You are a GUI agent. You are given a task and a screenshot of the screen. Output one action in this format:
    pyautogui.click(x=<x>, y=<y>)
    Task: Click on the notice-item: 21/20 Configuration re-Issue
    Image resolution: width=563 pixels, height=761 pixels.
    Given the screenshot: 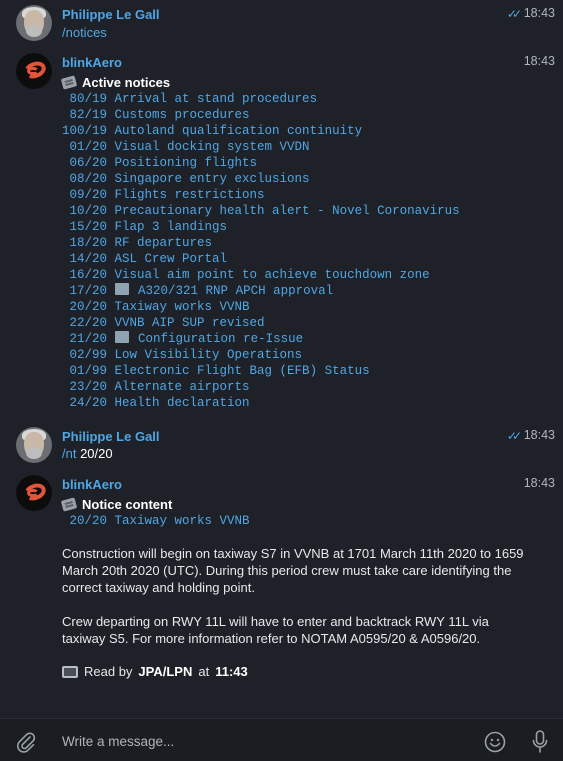 What is the action you would take?
    pyautogui.click(x=297, y=339)
    